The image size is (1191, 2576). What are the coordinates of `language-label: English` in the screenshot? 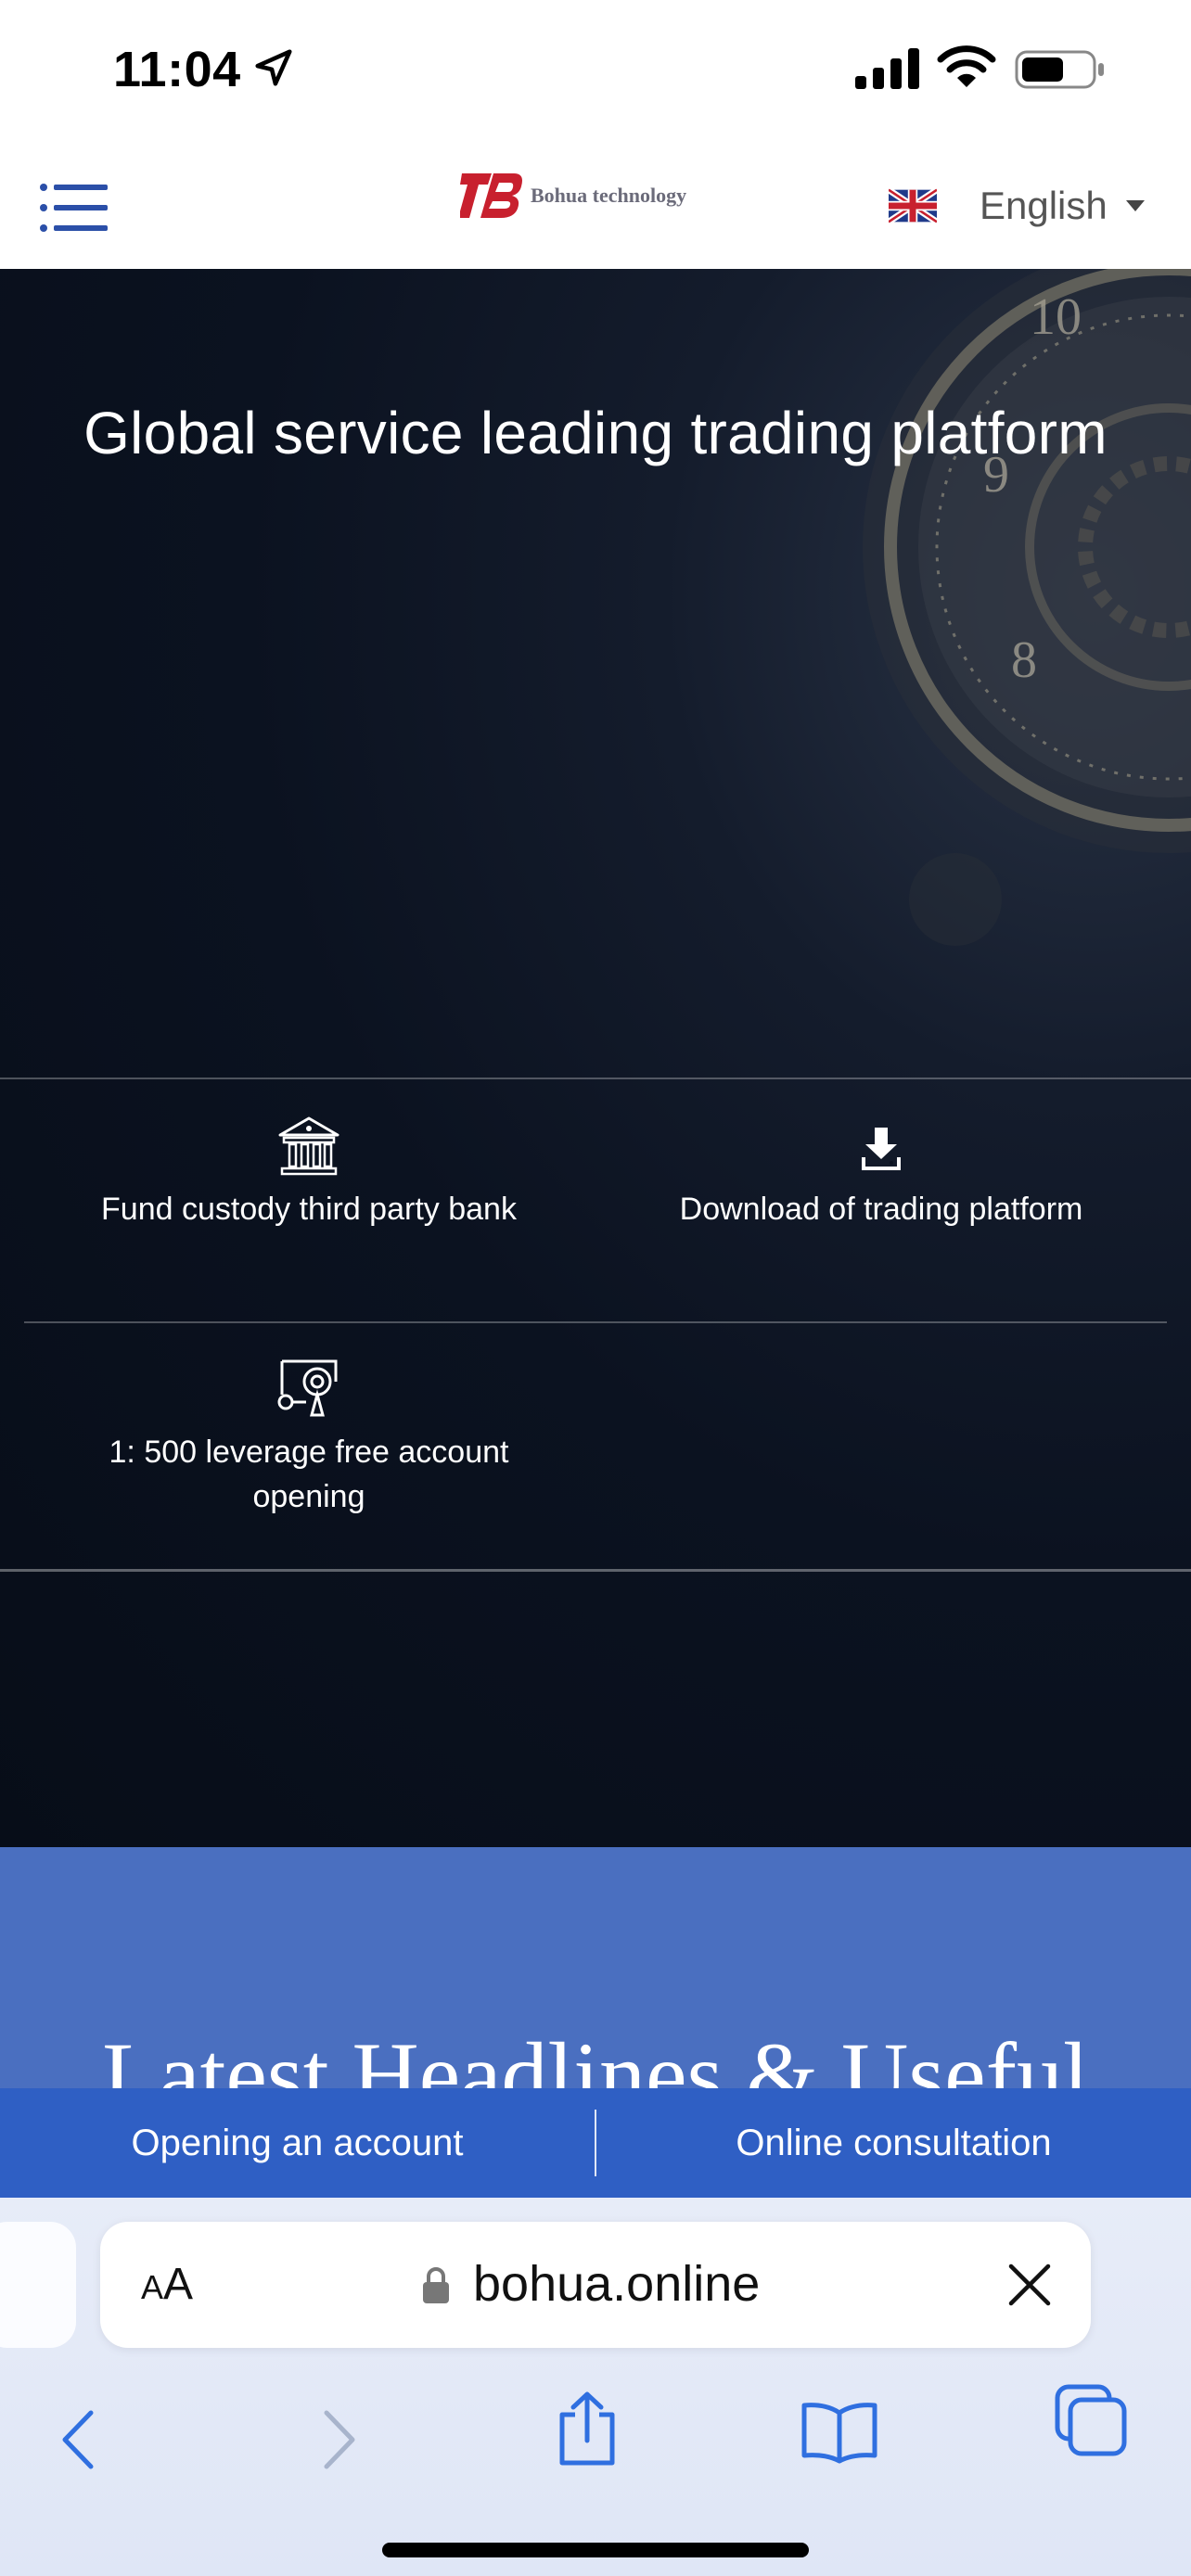 It's located at (1044, 206).